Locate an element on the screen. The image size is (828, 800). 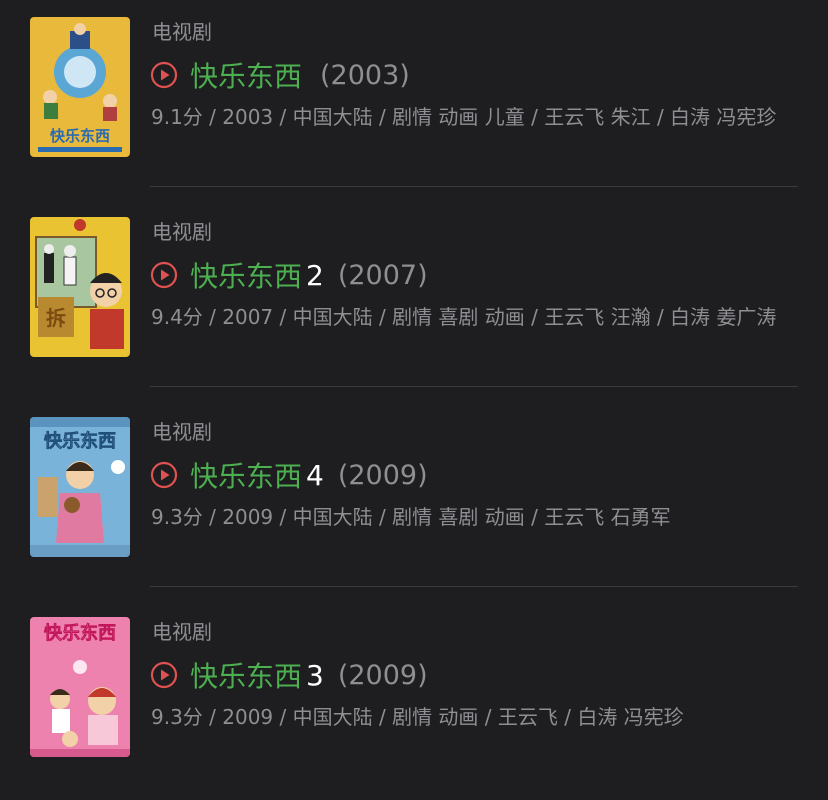
meta-info: 9.3分 / 2009 / 中国大陆 / 剧情 喜剧 动画 / 王云飞 石勇军 is located at coordinates (411, 517).